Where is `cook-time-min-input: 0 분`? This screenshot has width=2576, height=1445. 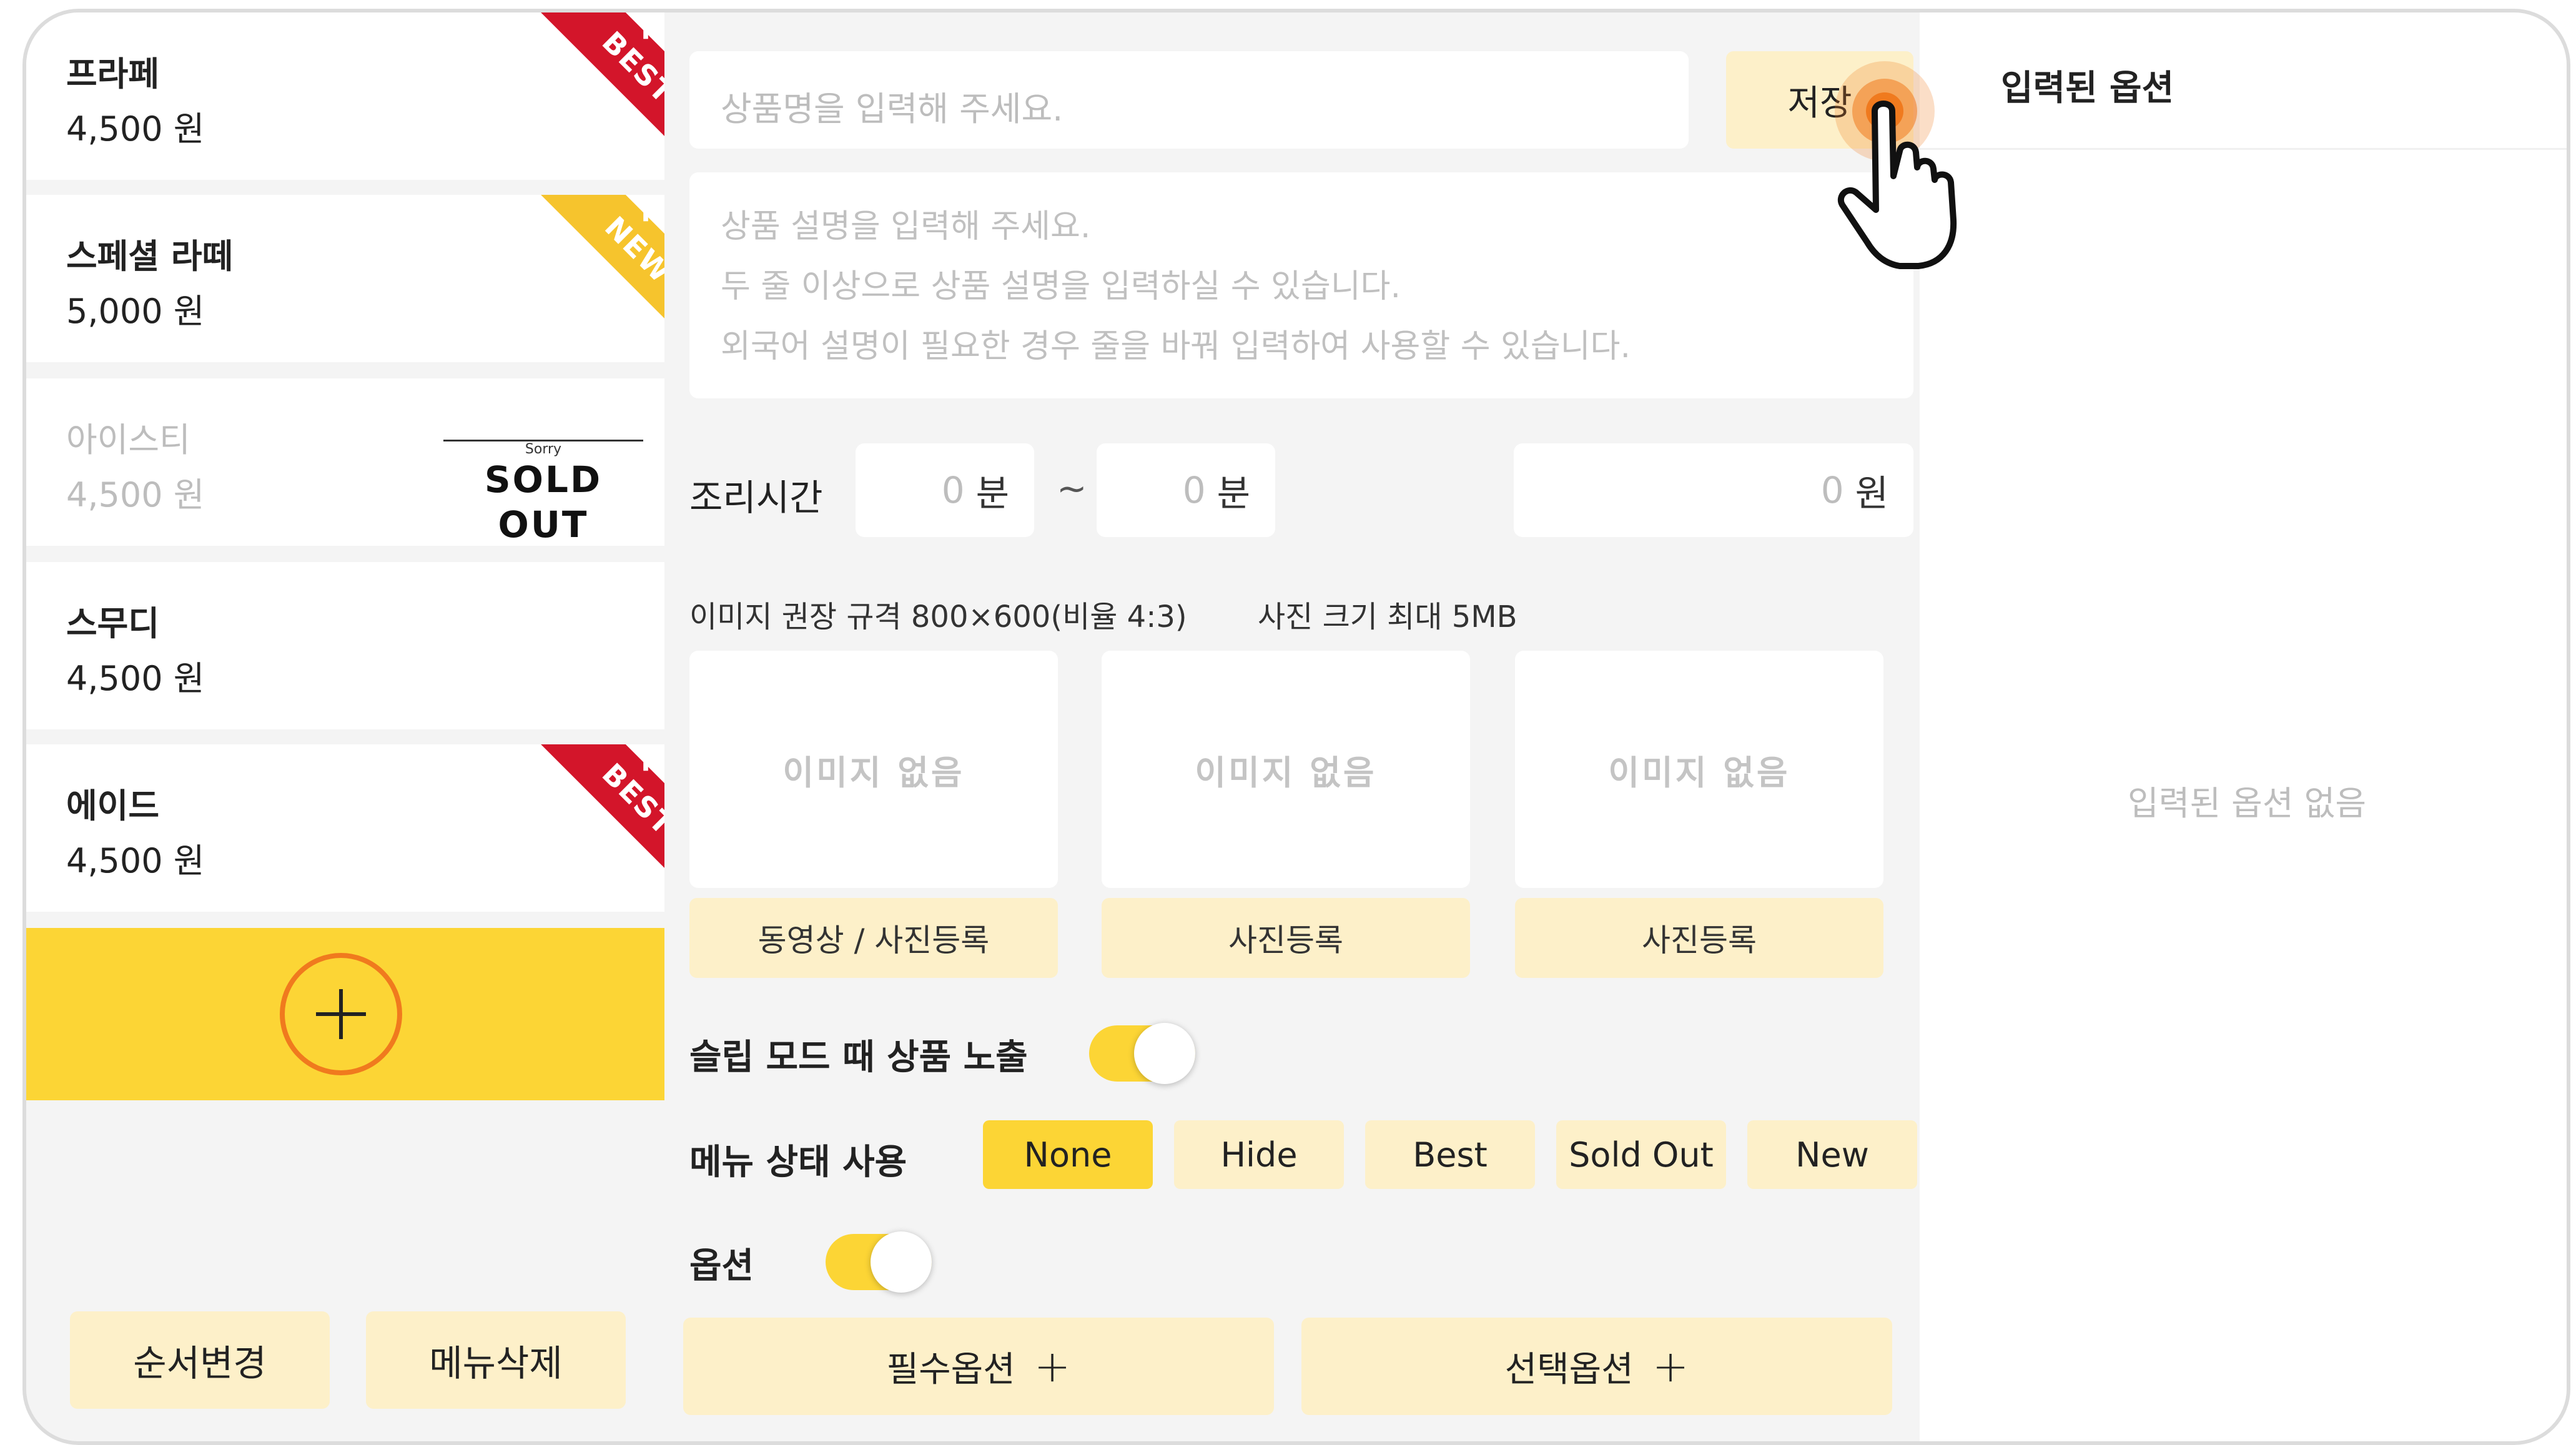
cook-time-min-input: 0 분 is located at coordinates (945, 490).